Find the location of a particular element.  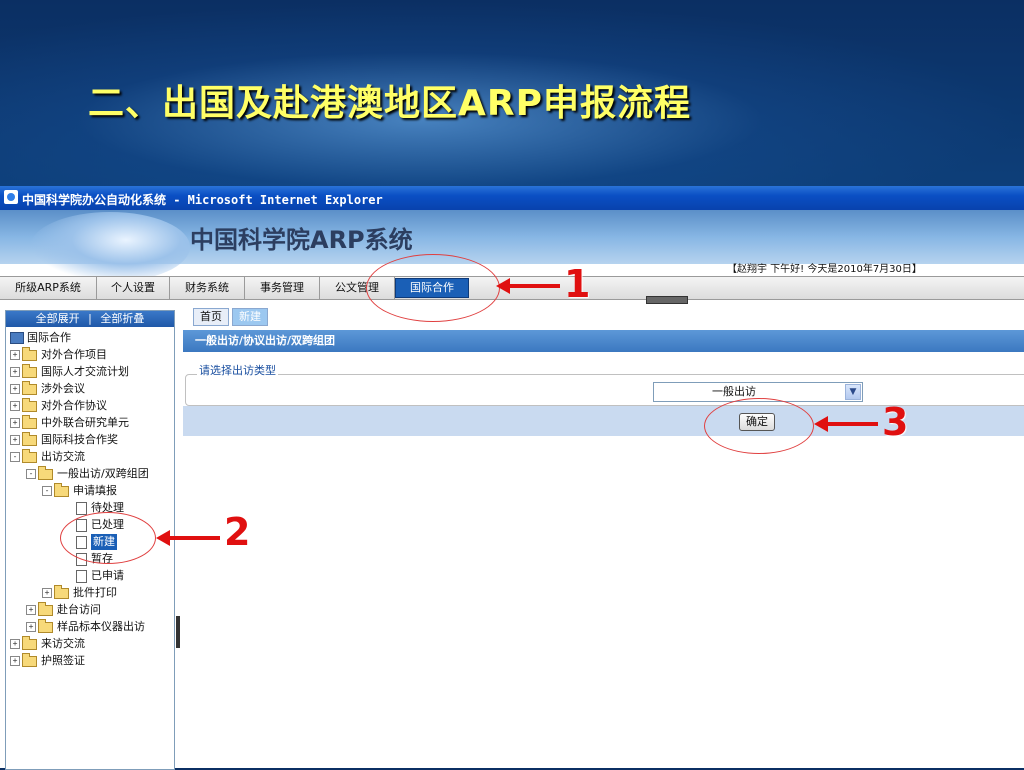

tab-home: 首页 is located at coordinates (211, 317).